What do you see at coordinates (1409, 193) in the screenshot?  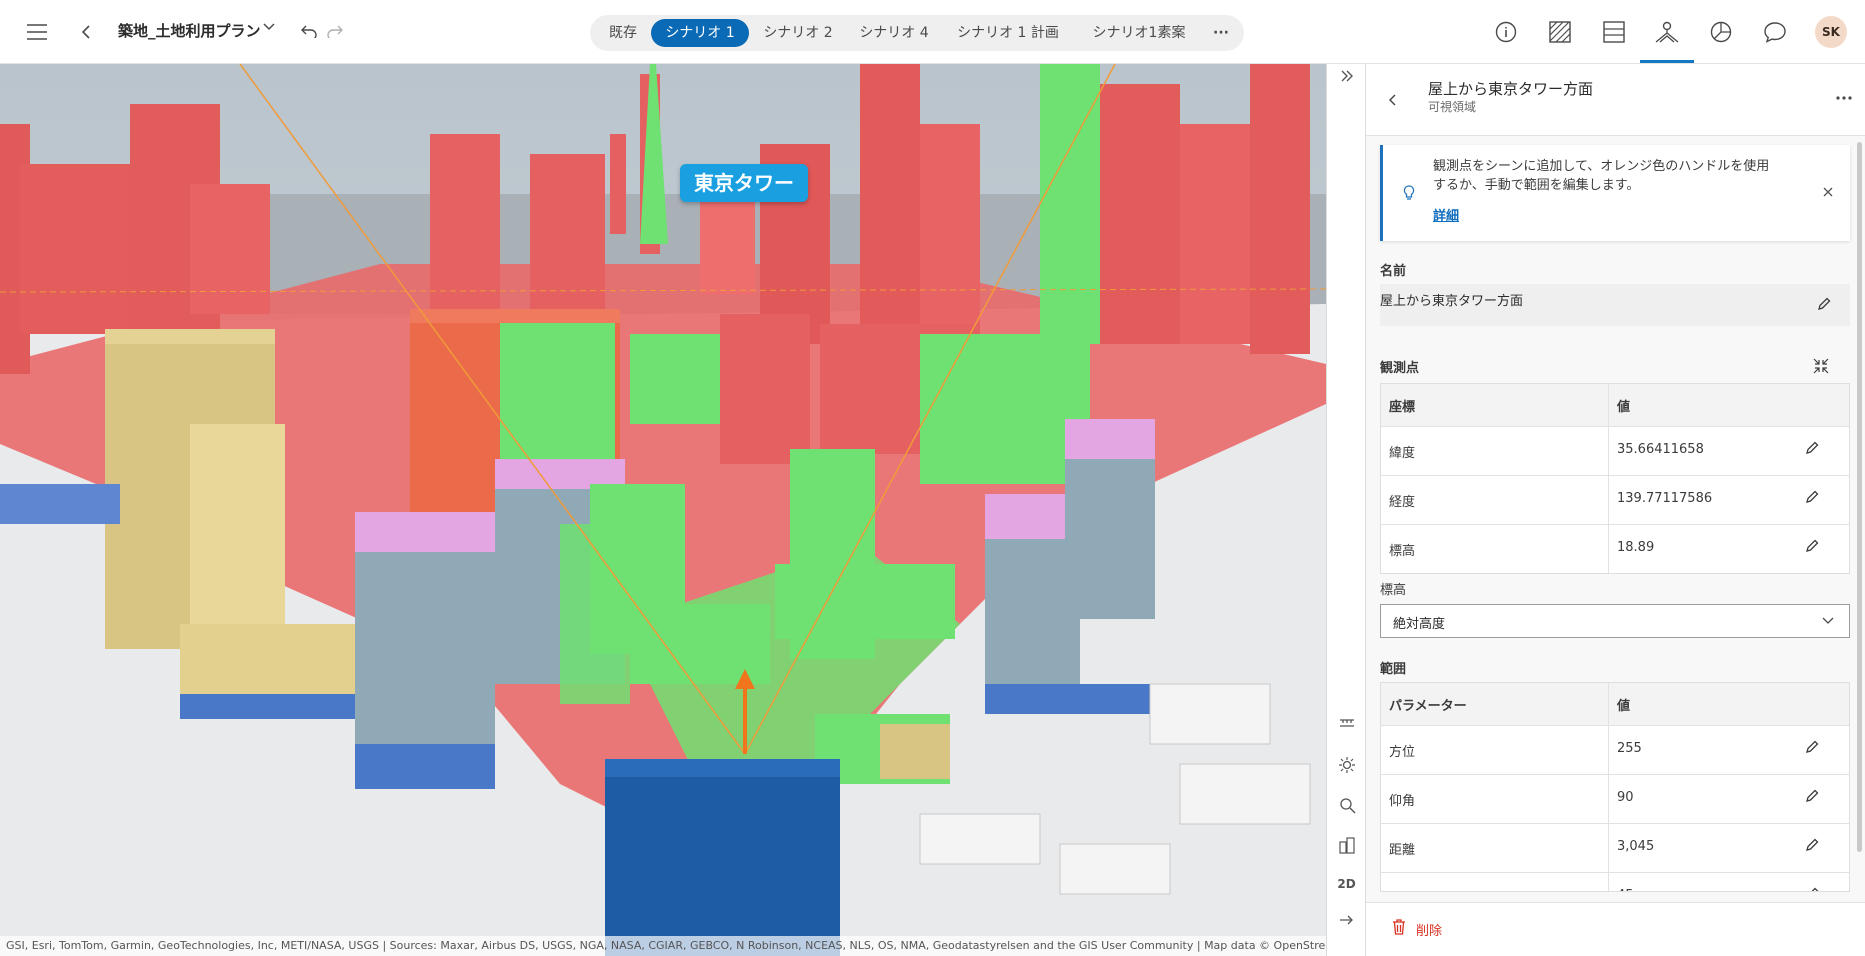 I see `lightbulb-icon` at bounding box center [1409, 193].